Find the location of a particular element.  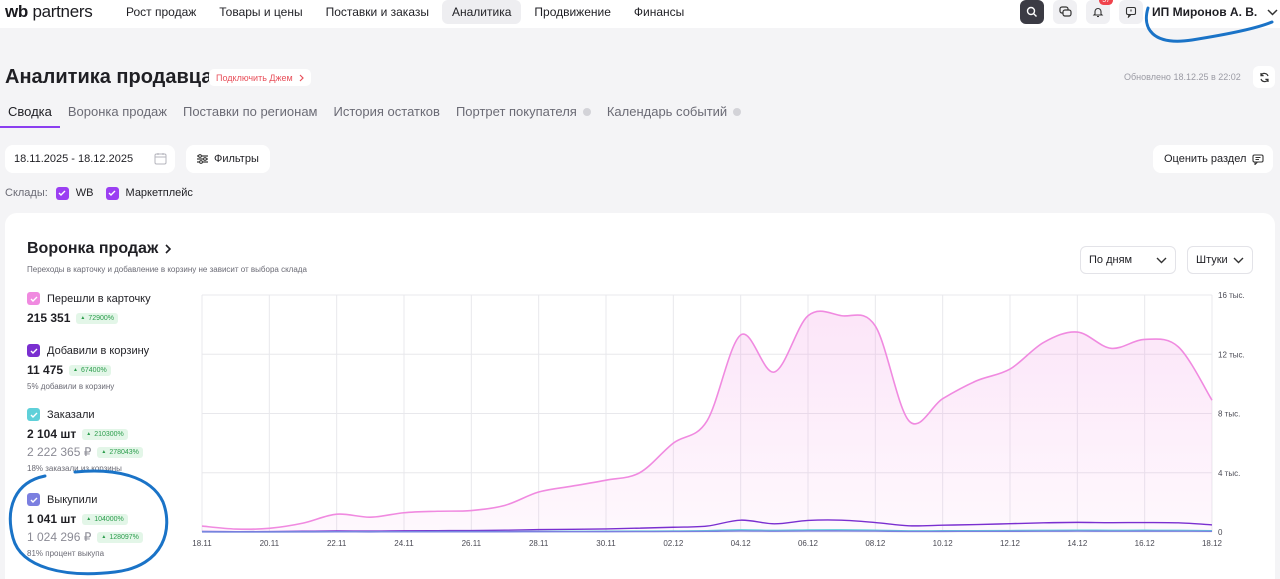

chevron-right-icon is located at coordinates (301, 77).